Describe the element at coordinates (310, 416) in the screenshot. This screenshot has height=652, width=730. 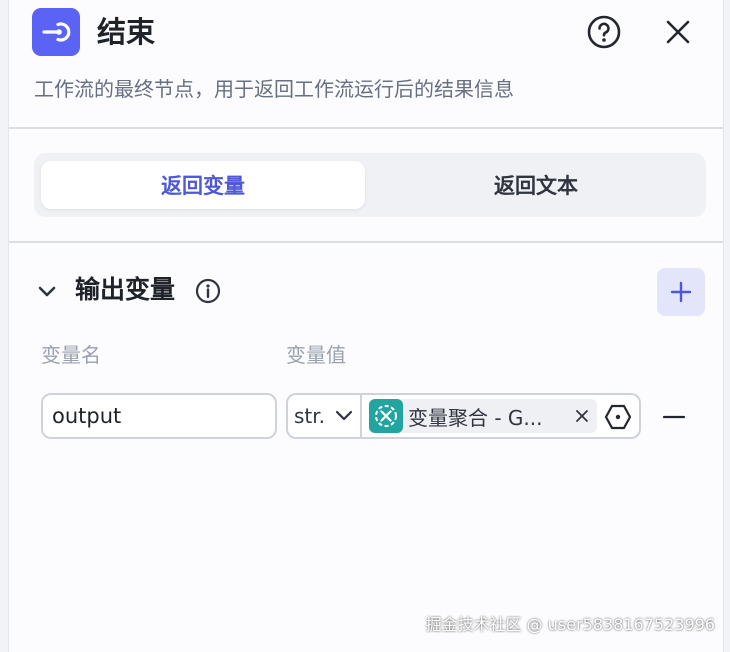
I see `variable-type-label: str.` at that location.